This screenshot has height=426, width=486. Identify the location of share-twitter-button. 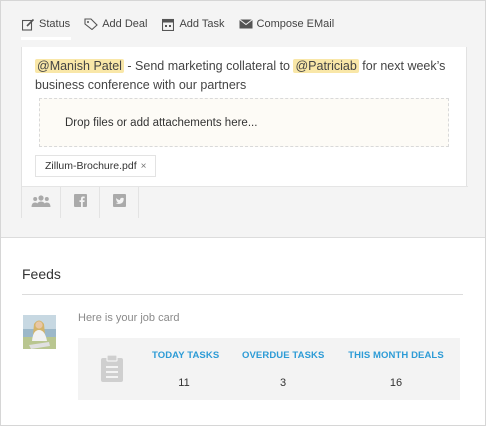
(119, 202).